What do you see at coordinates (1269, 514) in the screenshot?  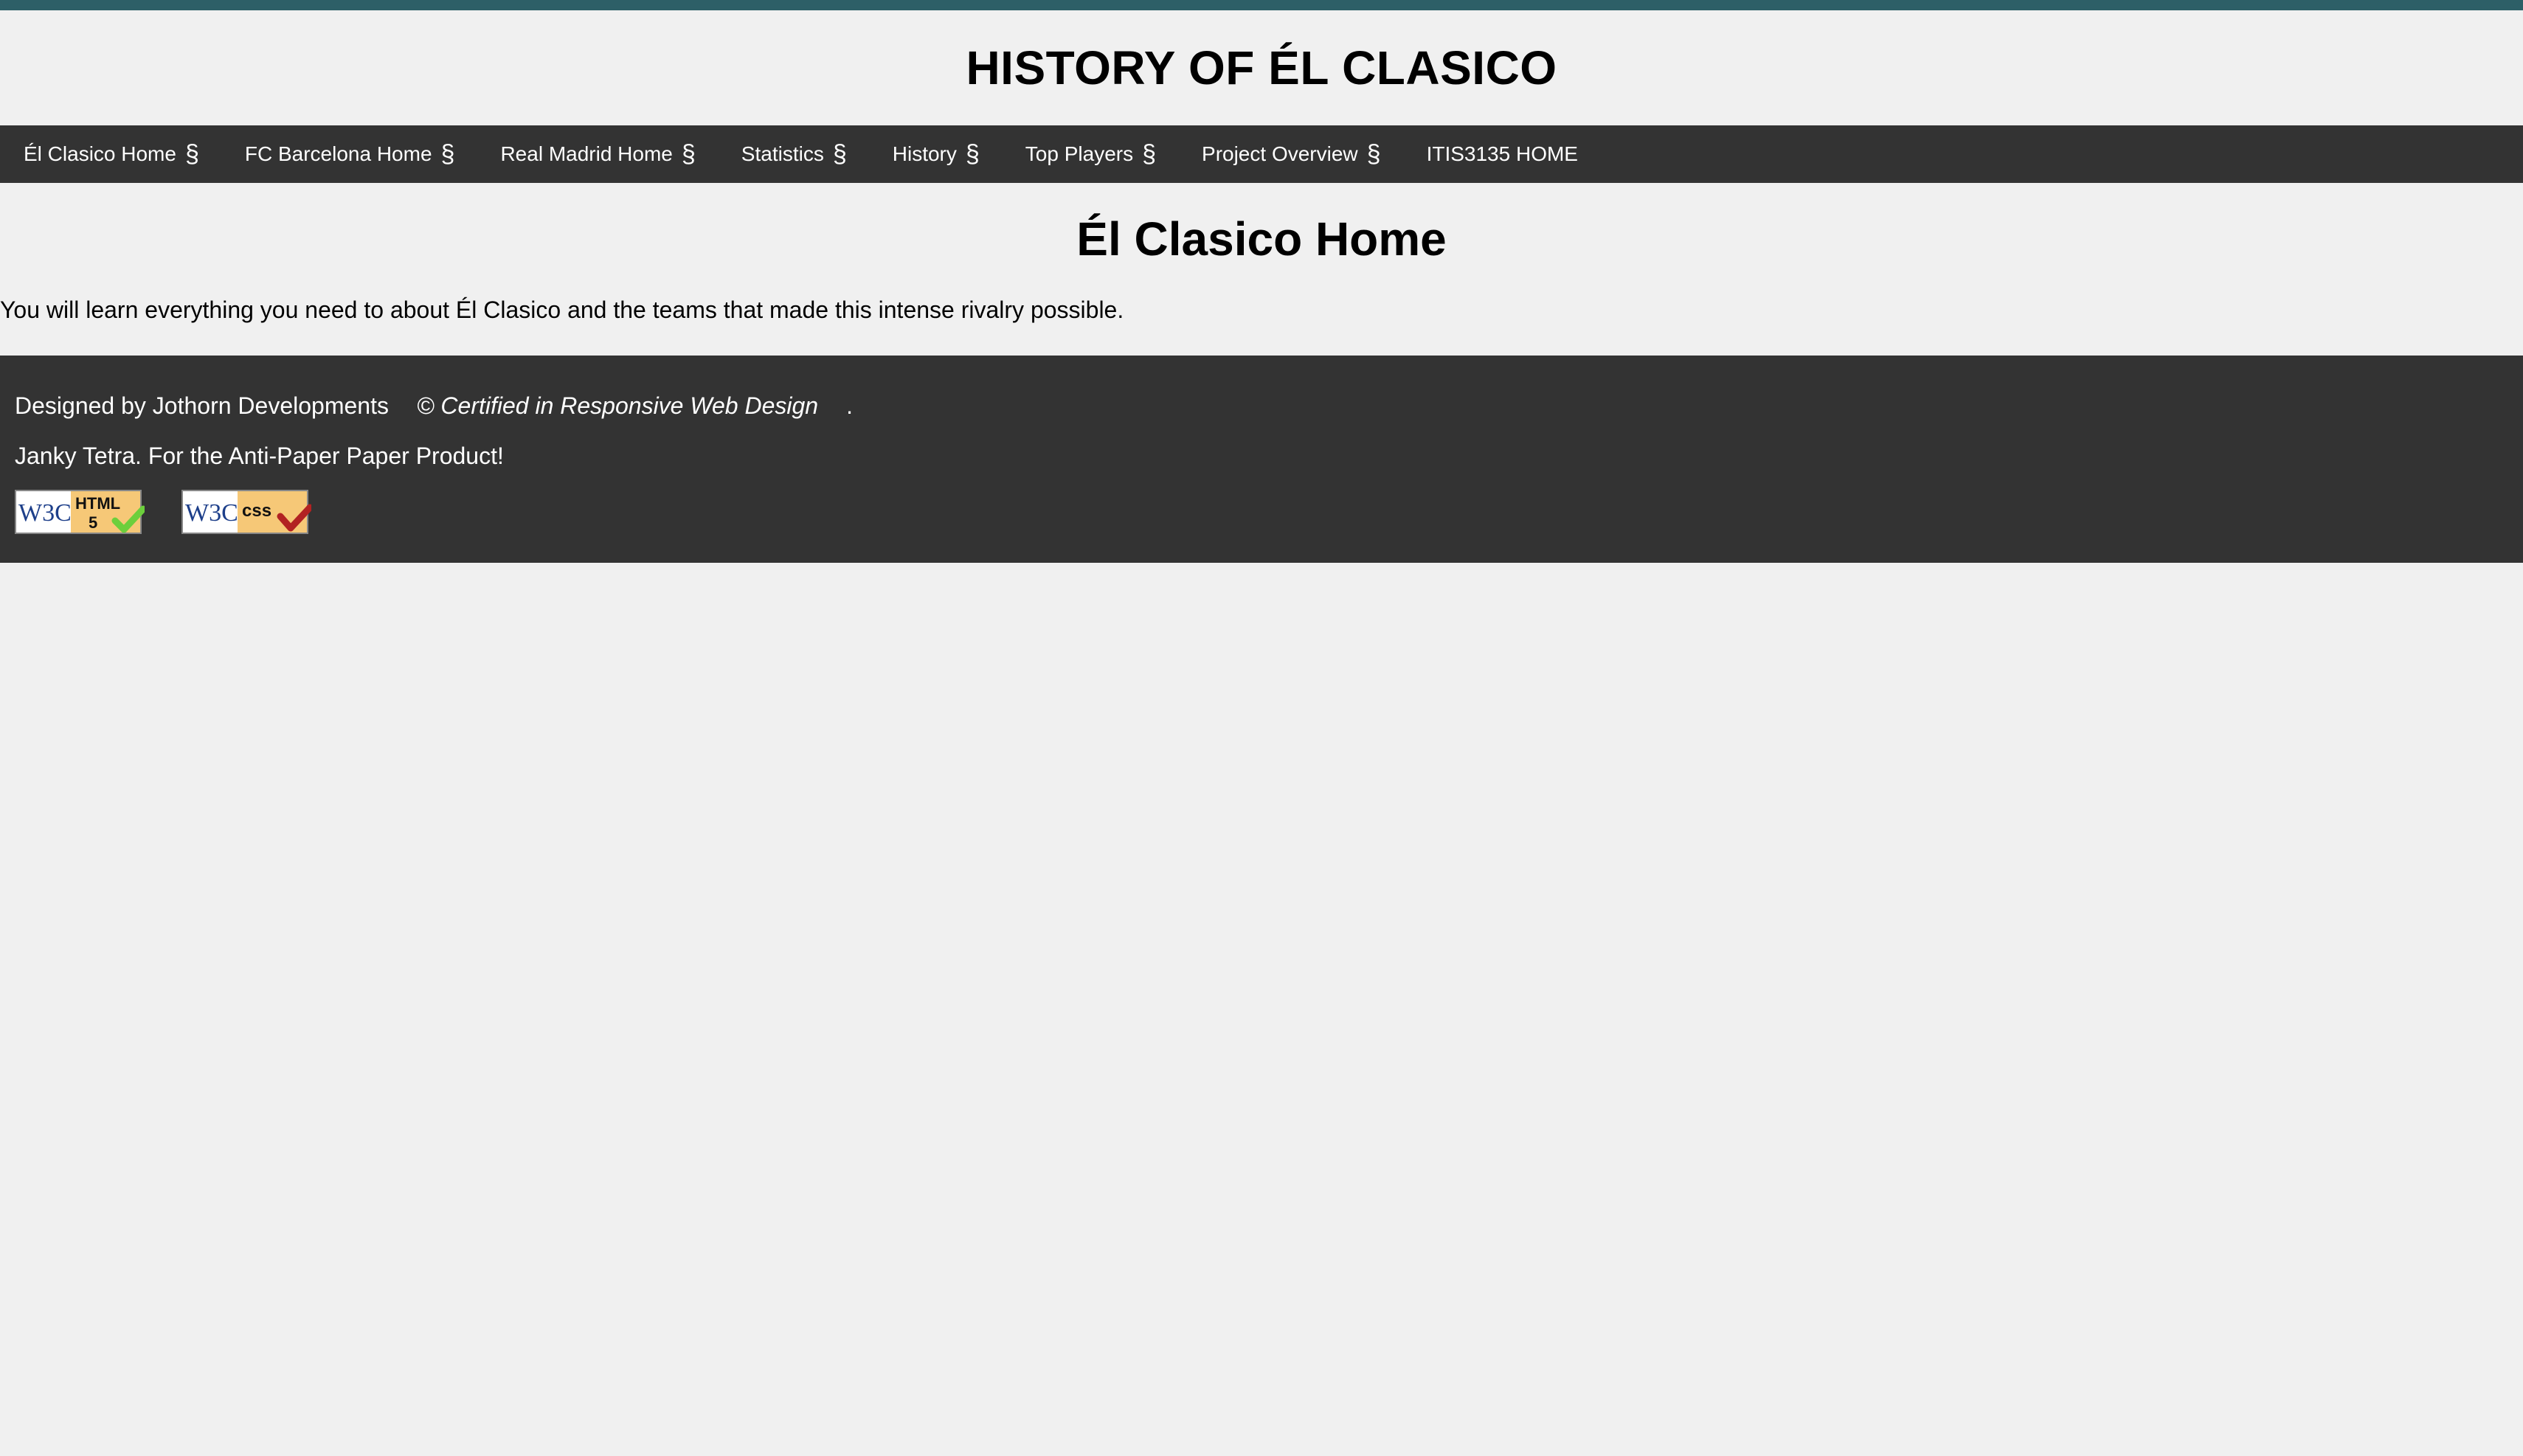 I see `validation-badges: W3C HTML 5 W3C css` at bounding box center [1269, 514].